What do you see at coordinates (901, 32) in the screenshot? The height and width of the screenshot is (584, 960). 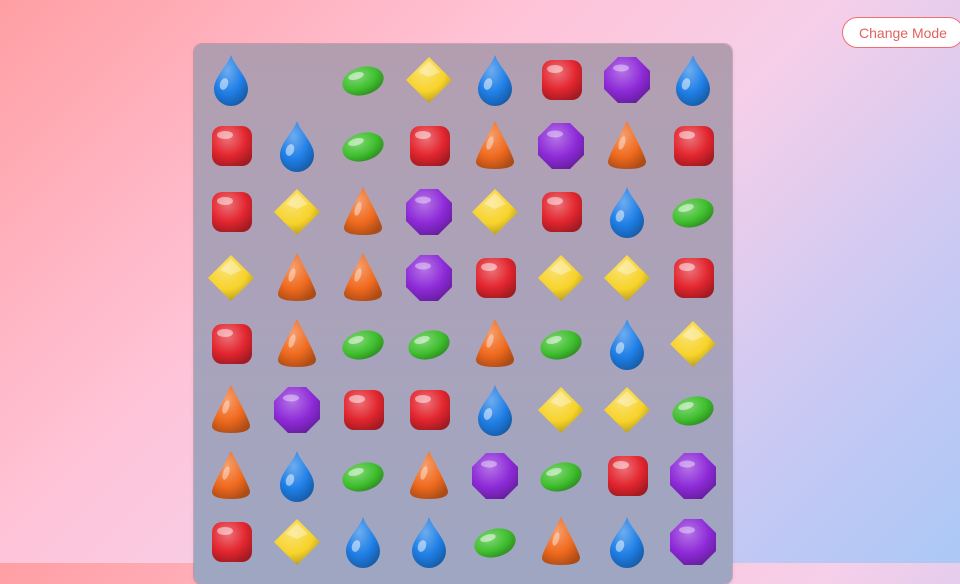 I see `change-mode-button: Change Mode` at bounding box center [901, 32].